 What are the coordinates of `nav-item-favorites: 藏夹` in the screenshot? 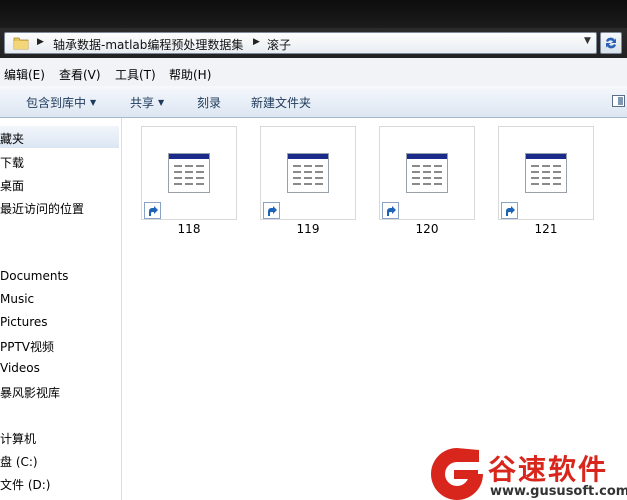 It's located at (12, 138).